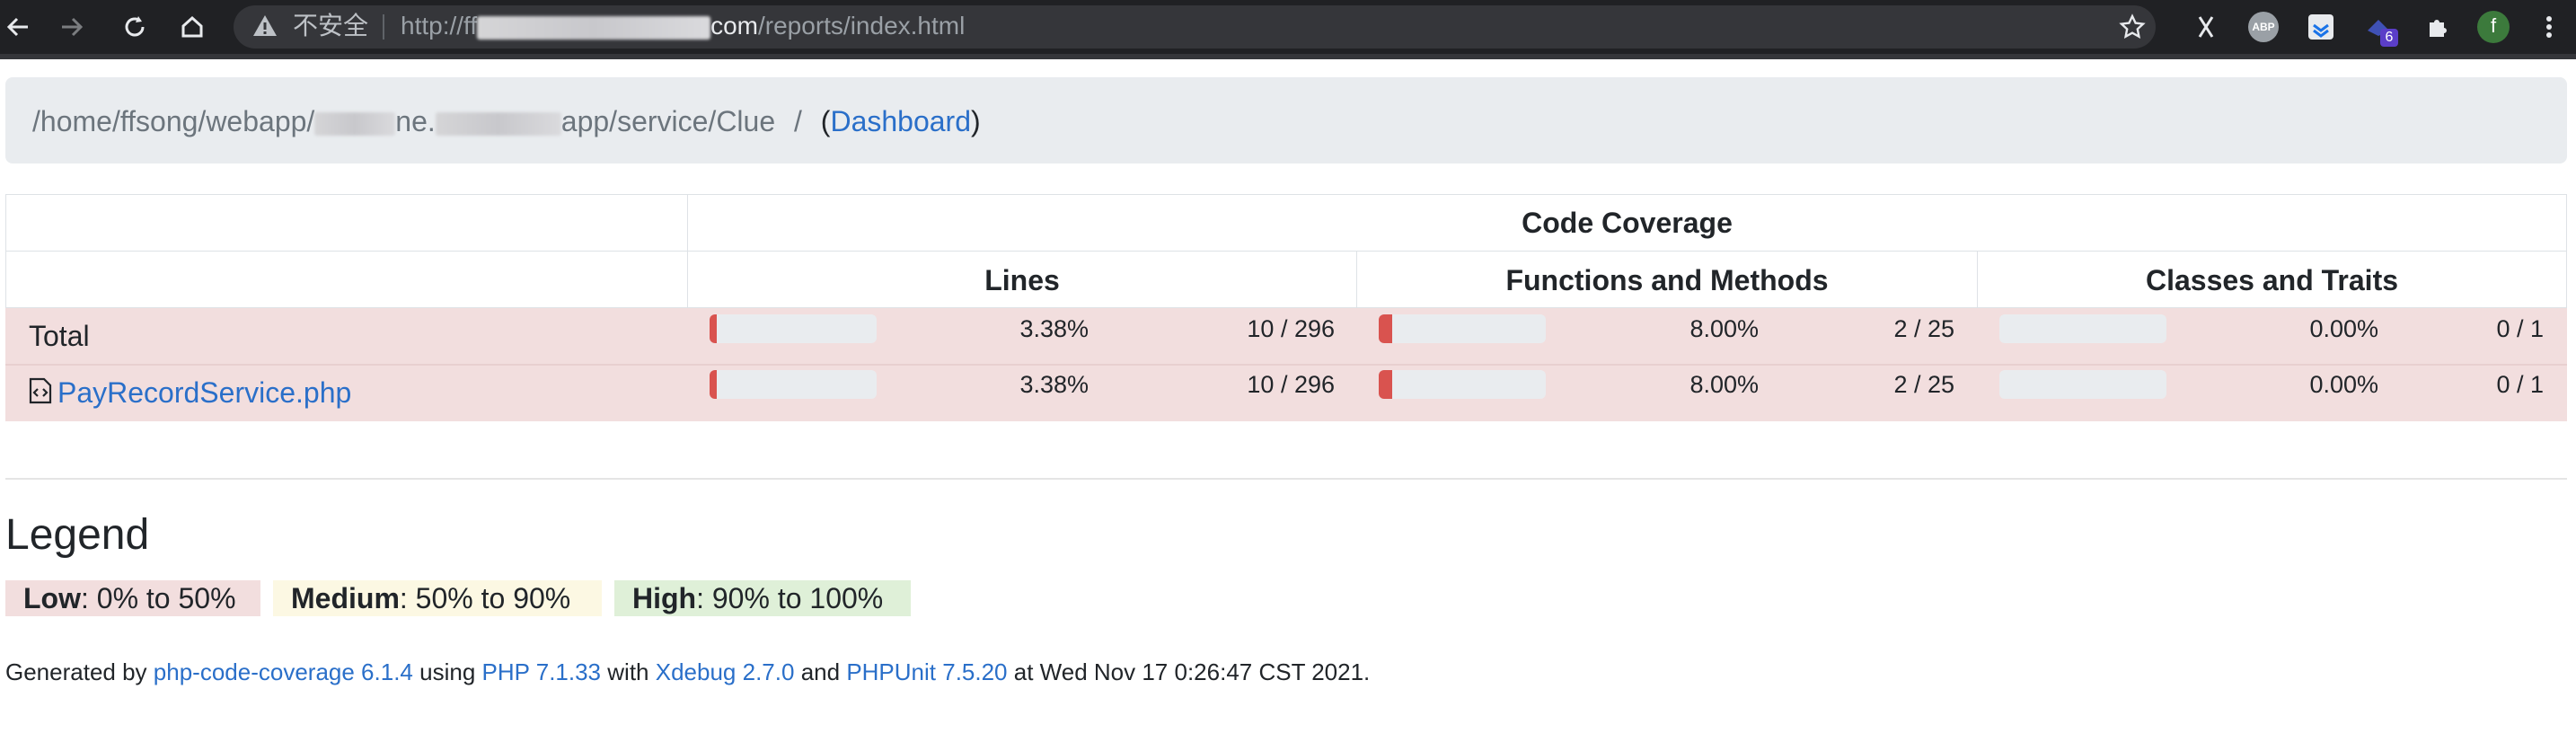 The width and height of the screenshot is (2576, 742). I want to click on extensions-puzzle-icon, so click(2438, 27).